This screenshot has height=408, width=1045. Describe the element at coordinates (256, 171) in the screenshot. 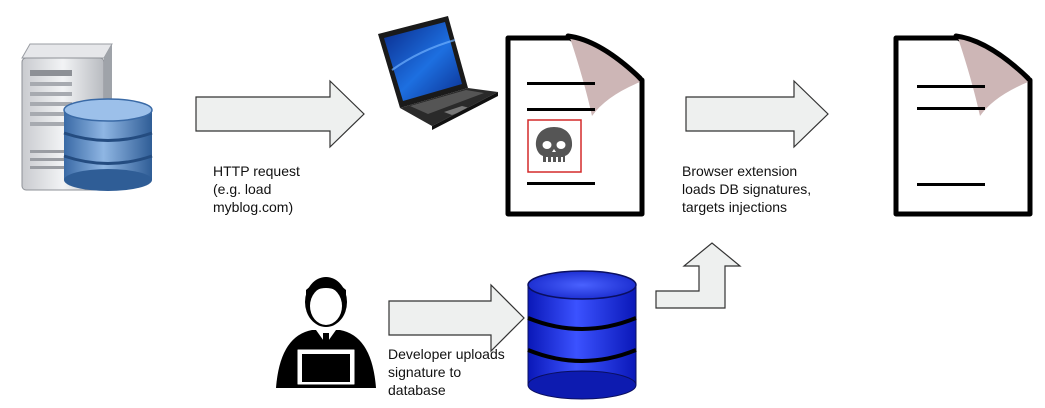

I see `http-request-line-1: HTTP request` at that location.